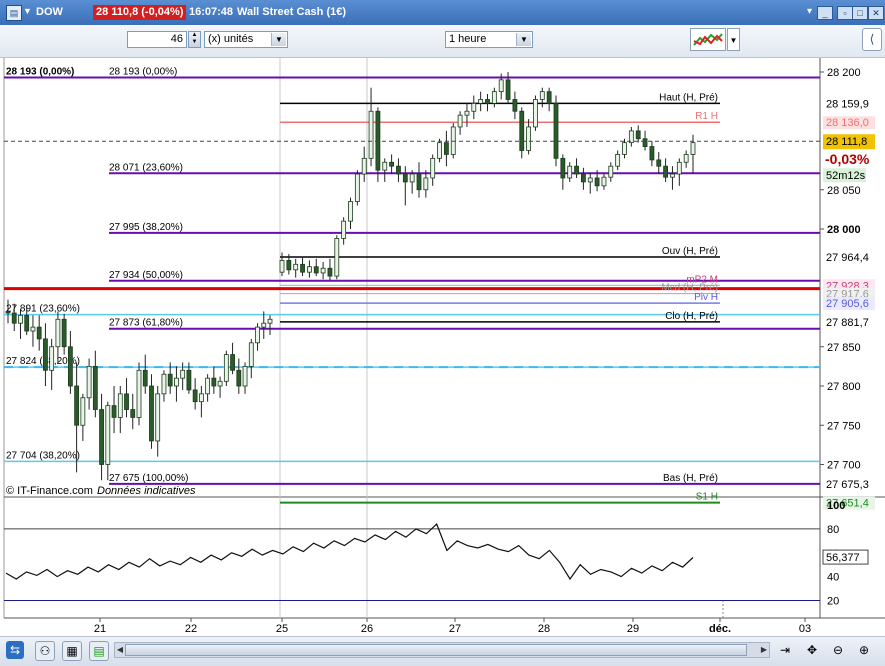 The width and height of the screenshot is (885, 666). I want to click on watermark-note: Données indicatives, so click(146, 491).